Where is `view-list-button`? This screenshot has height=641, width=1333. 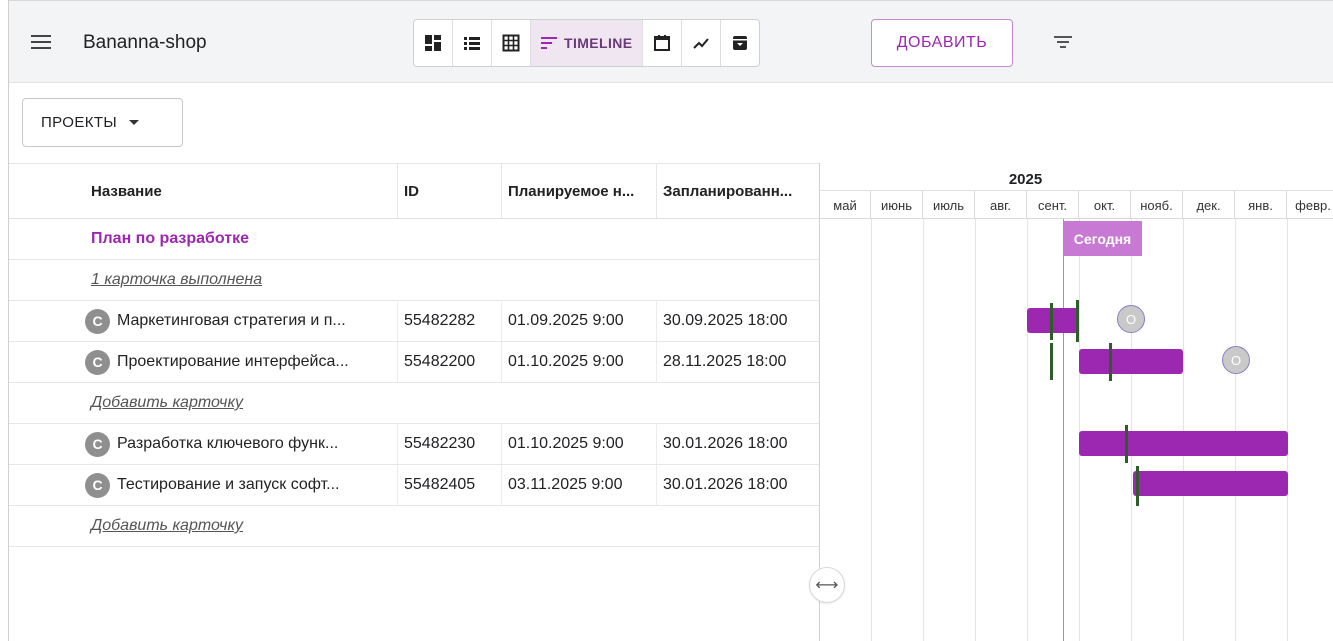
view-list-button is located at coordinates (472, 43).